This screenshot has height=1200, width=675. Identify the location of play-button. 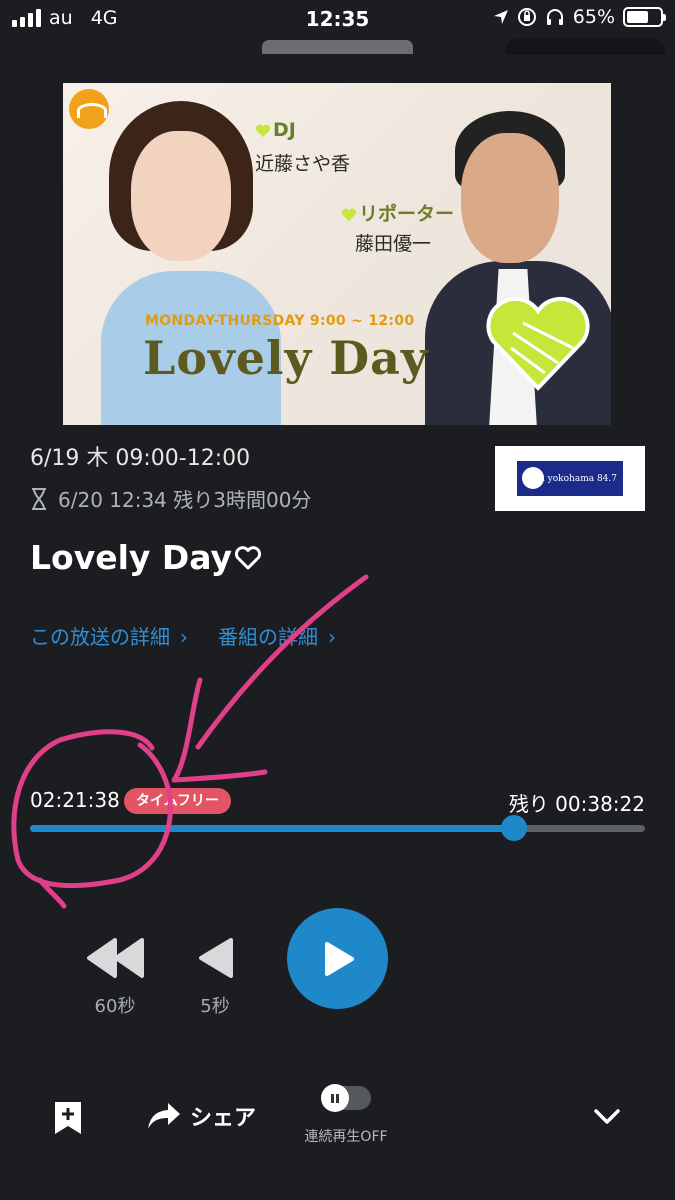
(337, 958).